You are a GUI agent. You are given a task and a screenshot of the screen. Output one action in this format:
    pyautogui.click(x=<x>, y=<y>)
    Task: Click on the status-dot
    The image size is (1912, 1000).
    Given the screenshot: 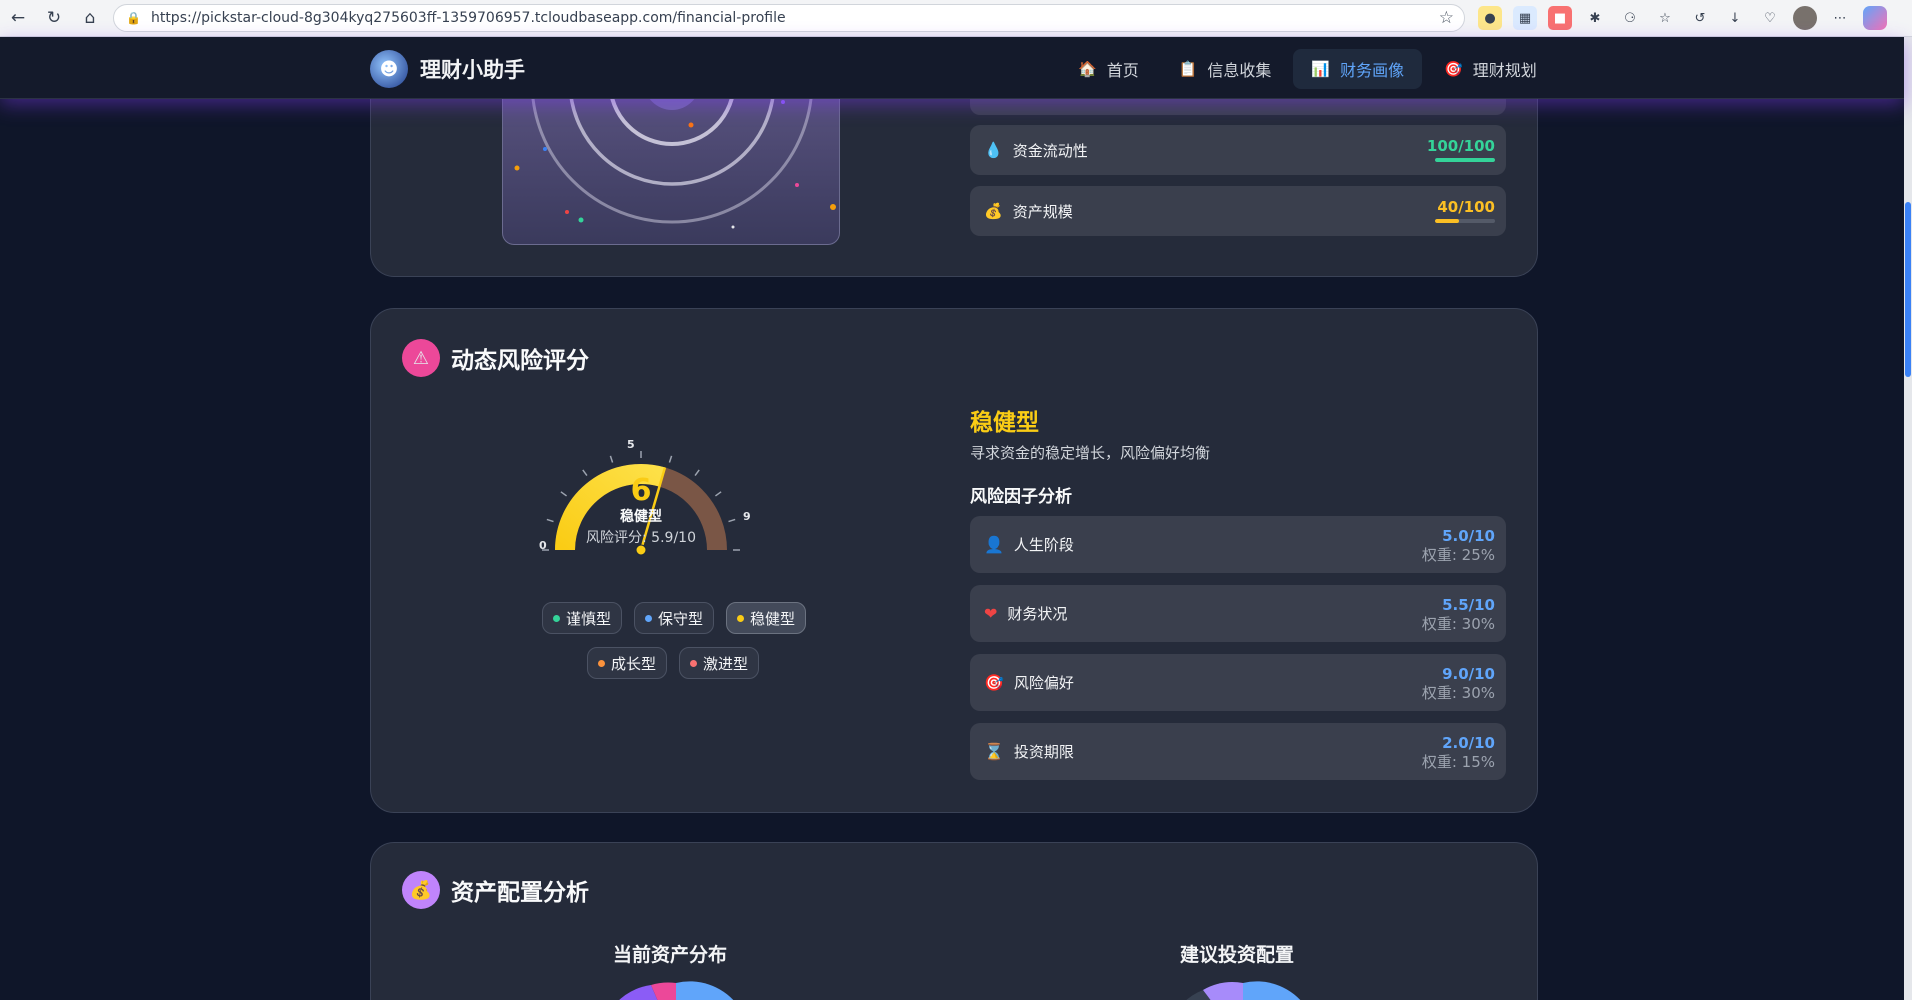 What is the action you would take?
    pyautogui.click(x=649, y=618)
    